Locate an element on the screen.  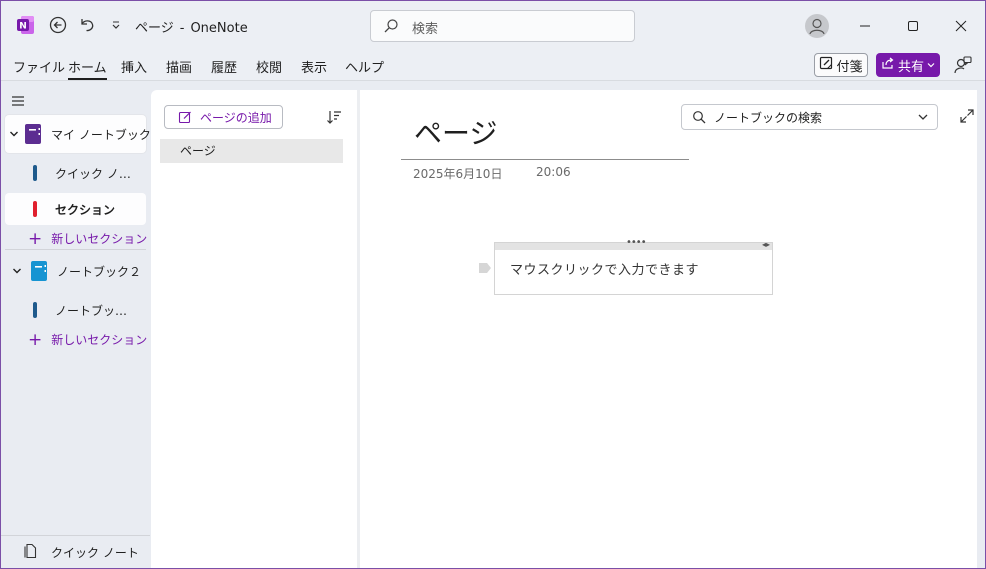
drag-handle-icon: •••• is located at coordinates (636, 242).